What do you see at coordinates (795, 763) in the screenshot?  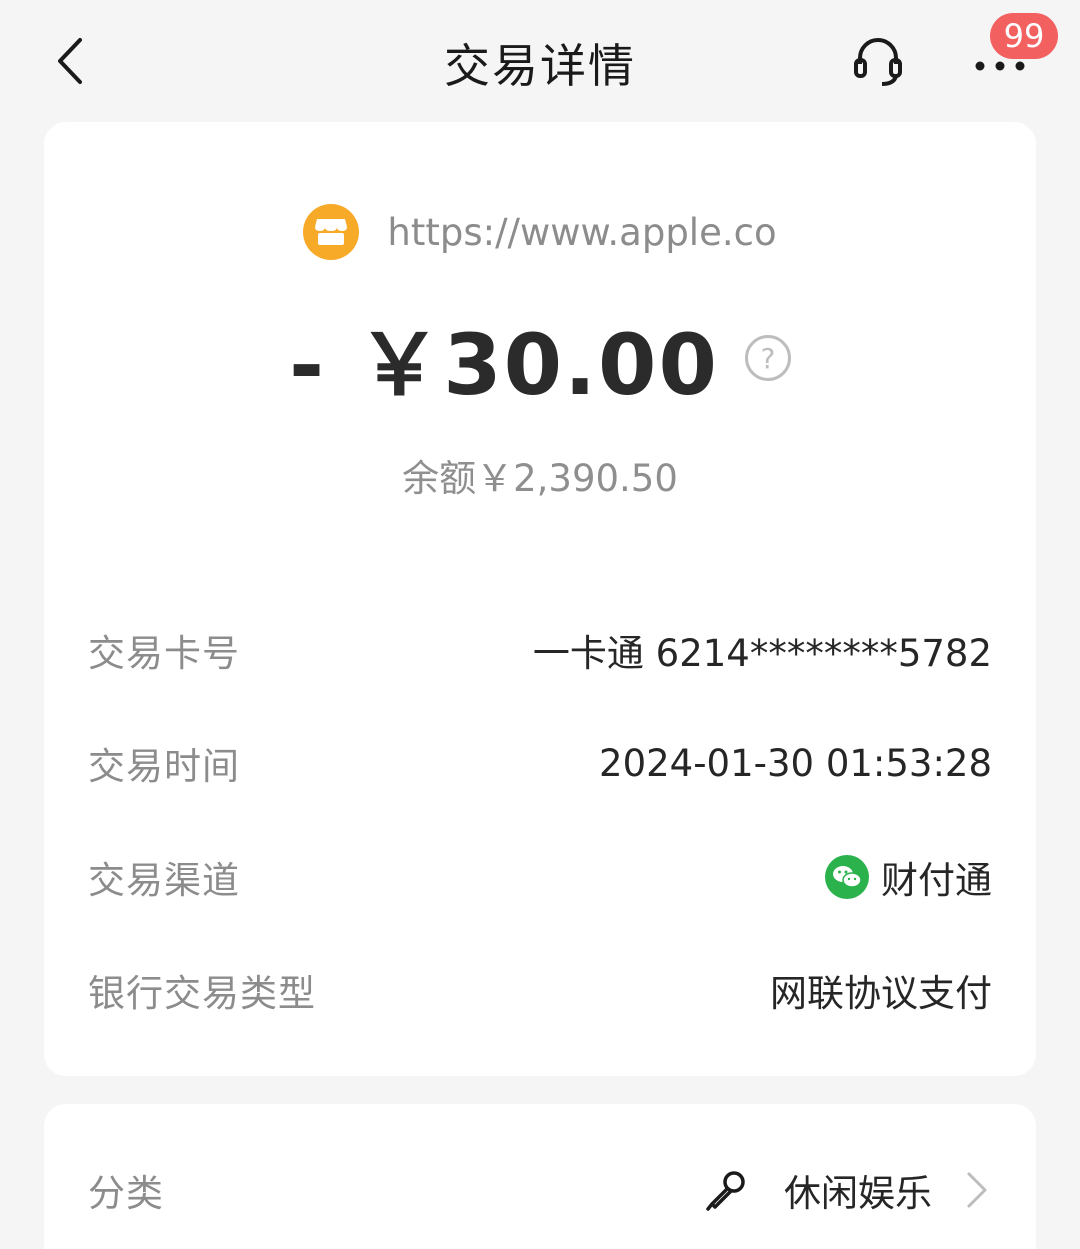 I see `detail-value: 2024-01-30 01:53:28` at bounding box center [795, 763].